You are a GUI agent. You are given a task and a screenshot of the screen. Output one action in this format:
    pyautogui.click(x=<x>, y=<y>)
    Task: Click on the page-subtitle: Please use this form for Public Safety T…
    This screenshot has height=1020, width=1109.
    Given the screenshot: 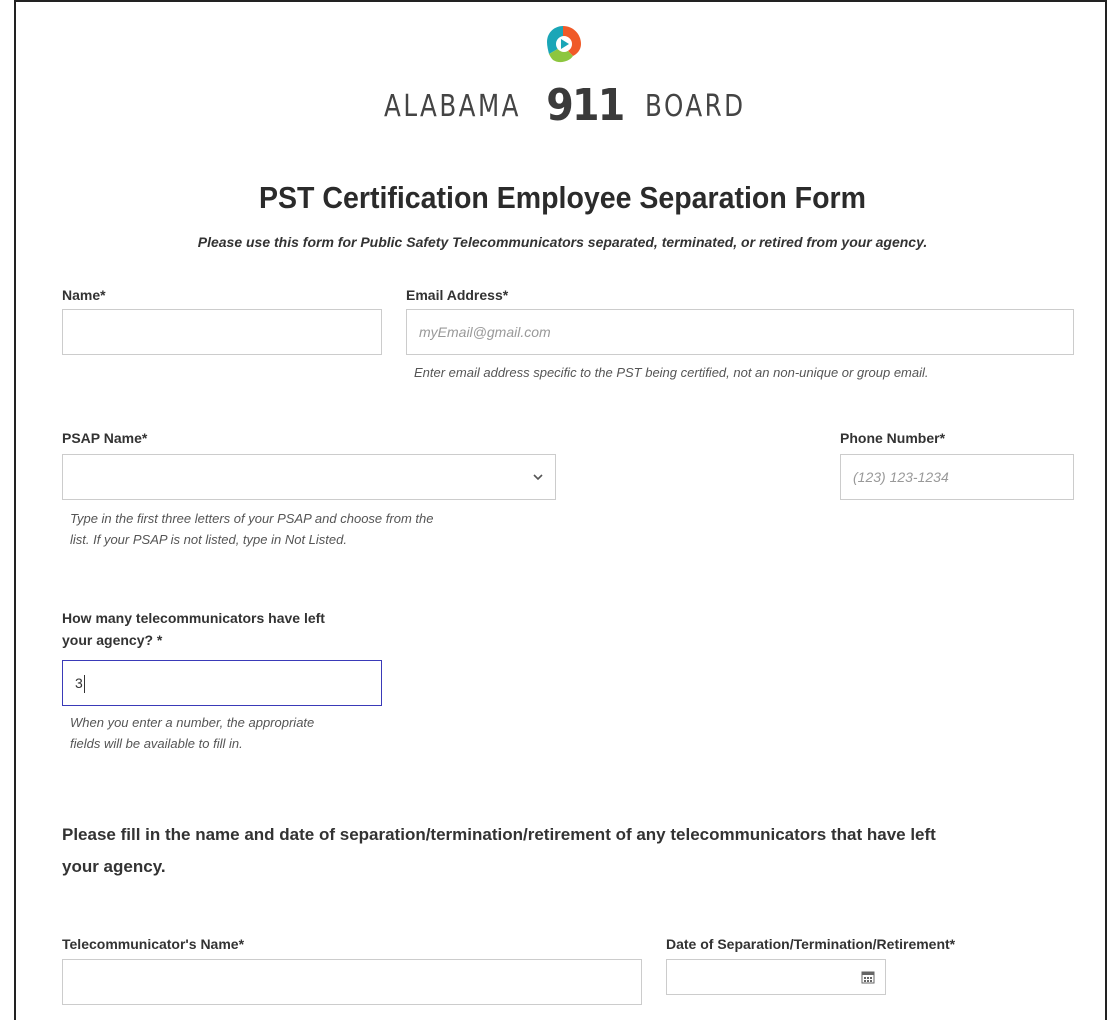 What is the action you would take?
    pyautogui.click(x=562, y=242)
    